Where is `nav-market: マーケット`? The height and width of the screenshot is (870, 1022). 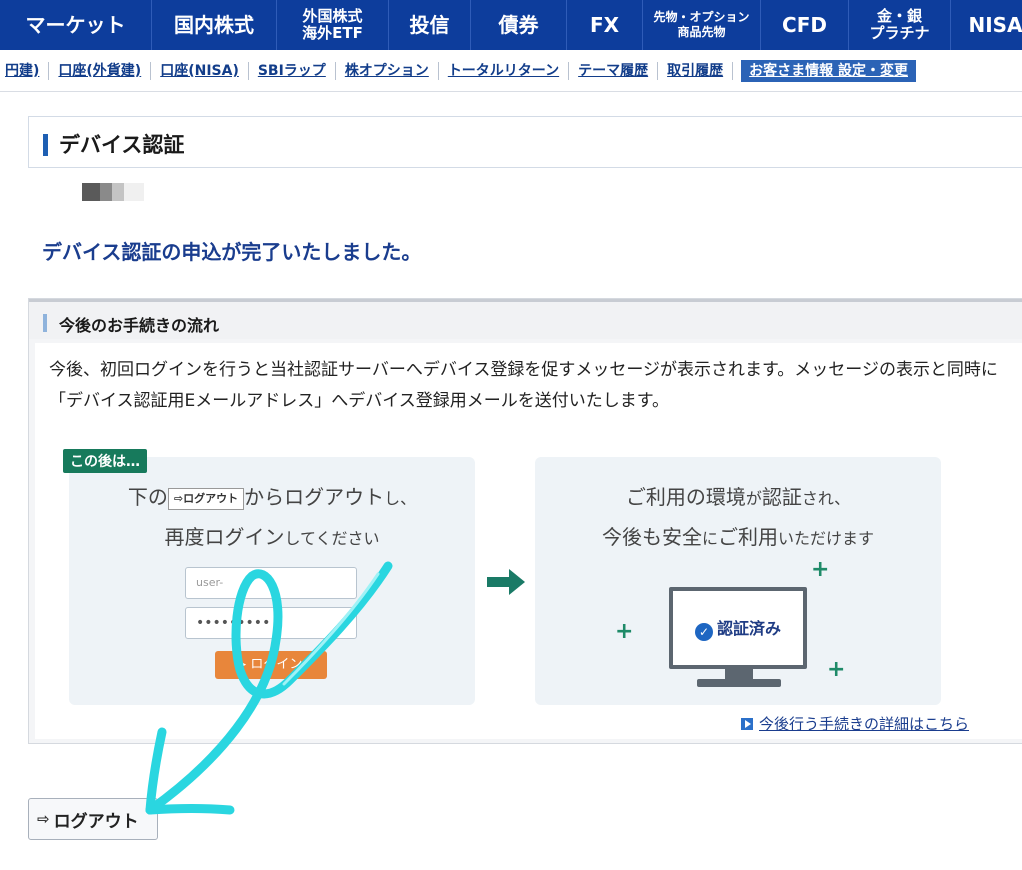 nav-market: マーケット is located at coordinates (76, 25).